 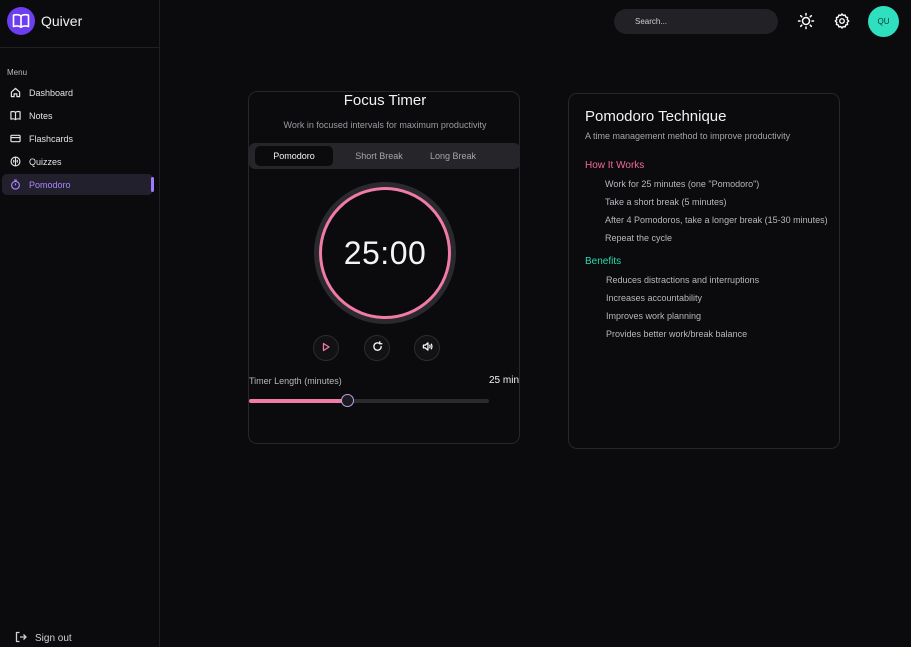 I want to click on sidebar-item-label: Quizzes, so click(x=45, y=161).